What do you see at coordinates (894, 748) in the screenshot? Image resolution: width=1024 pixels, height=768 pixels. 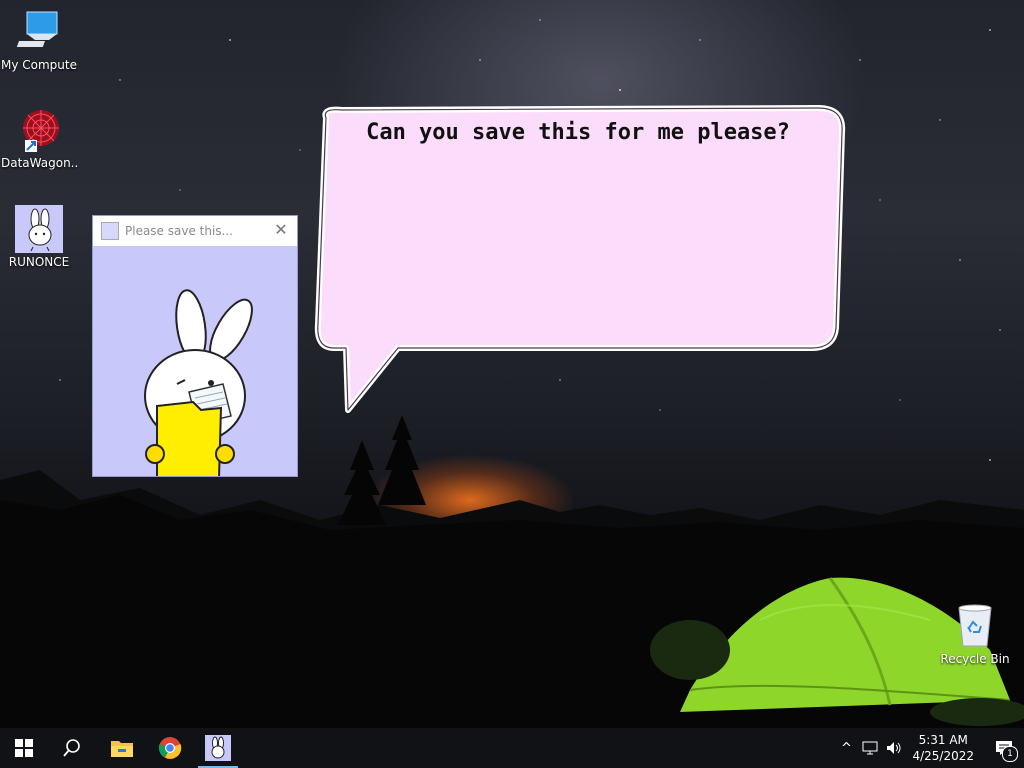 I see `volume-icon` at bounding box center [894, 748].